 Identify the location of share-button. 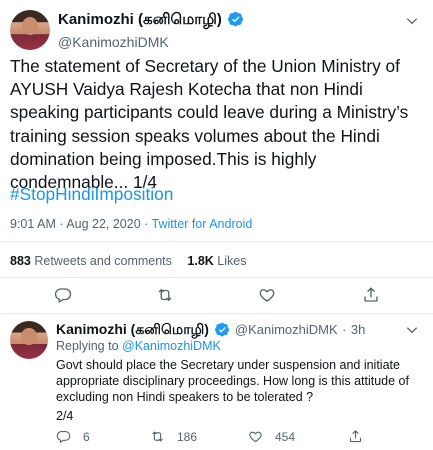
(371, 295).